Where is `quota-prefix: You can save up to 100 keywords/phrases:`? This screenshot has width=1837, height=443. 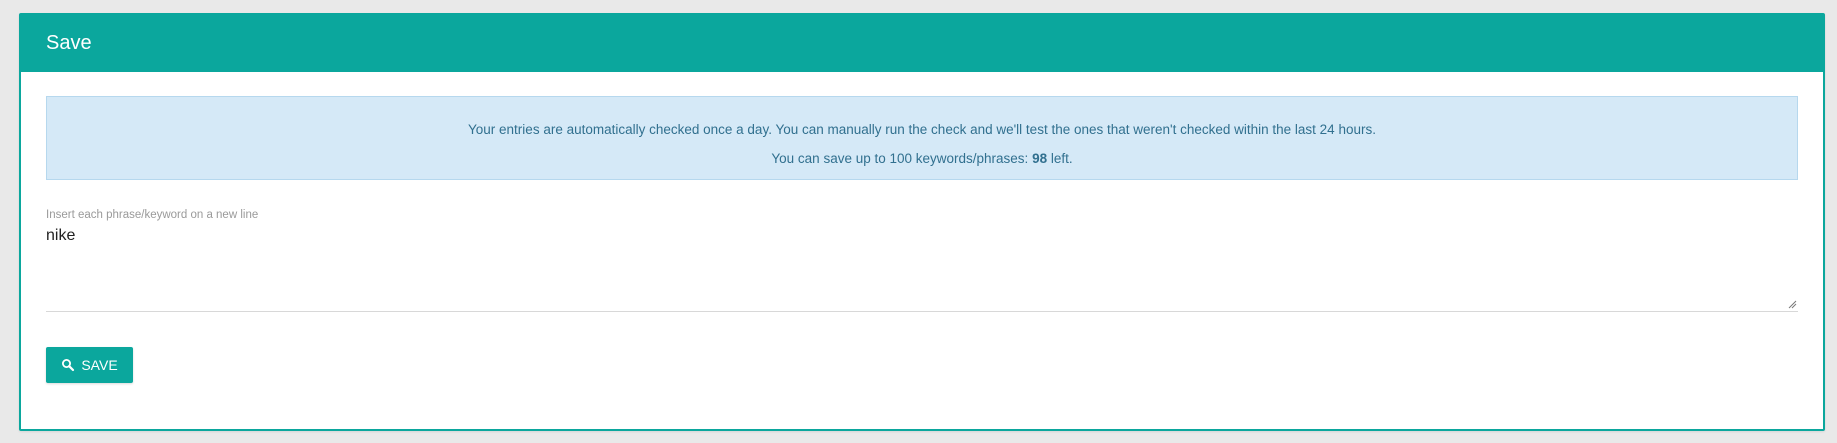 quota-prefix: You can save up to 100 keywords/phrases: is located at coordinates (902, 158).